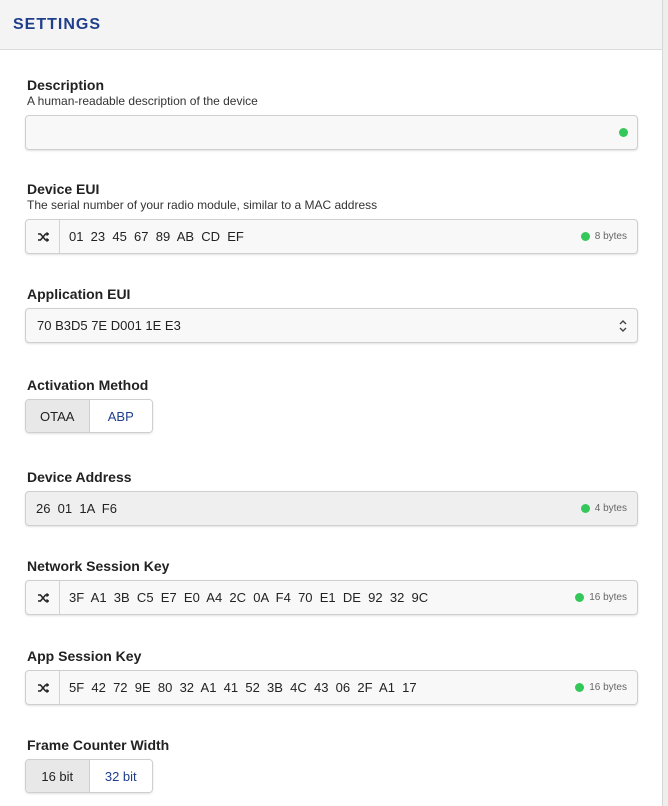 The height and width of the screenshot is (806, 668). I want to click on device-address-input: 26 01 1A F6 4 bytes, so click(331, 508).